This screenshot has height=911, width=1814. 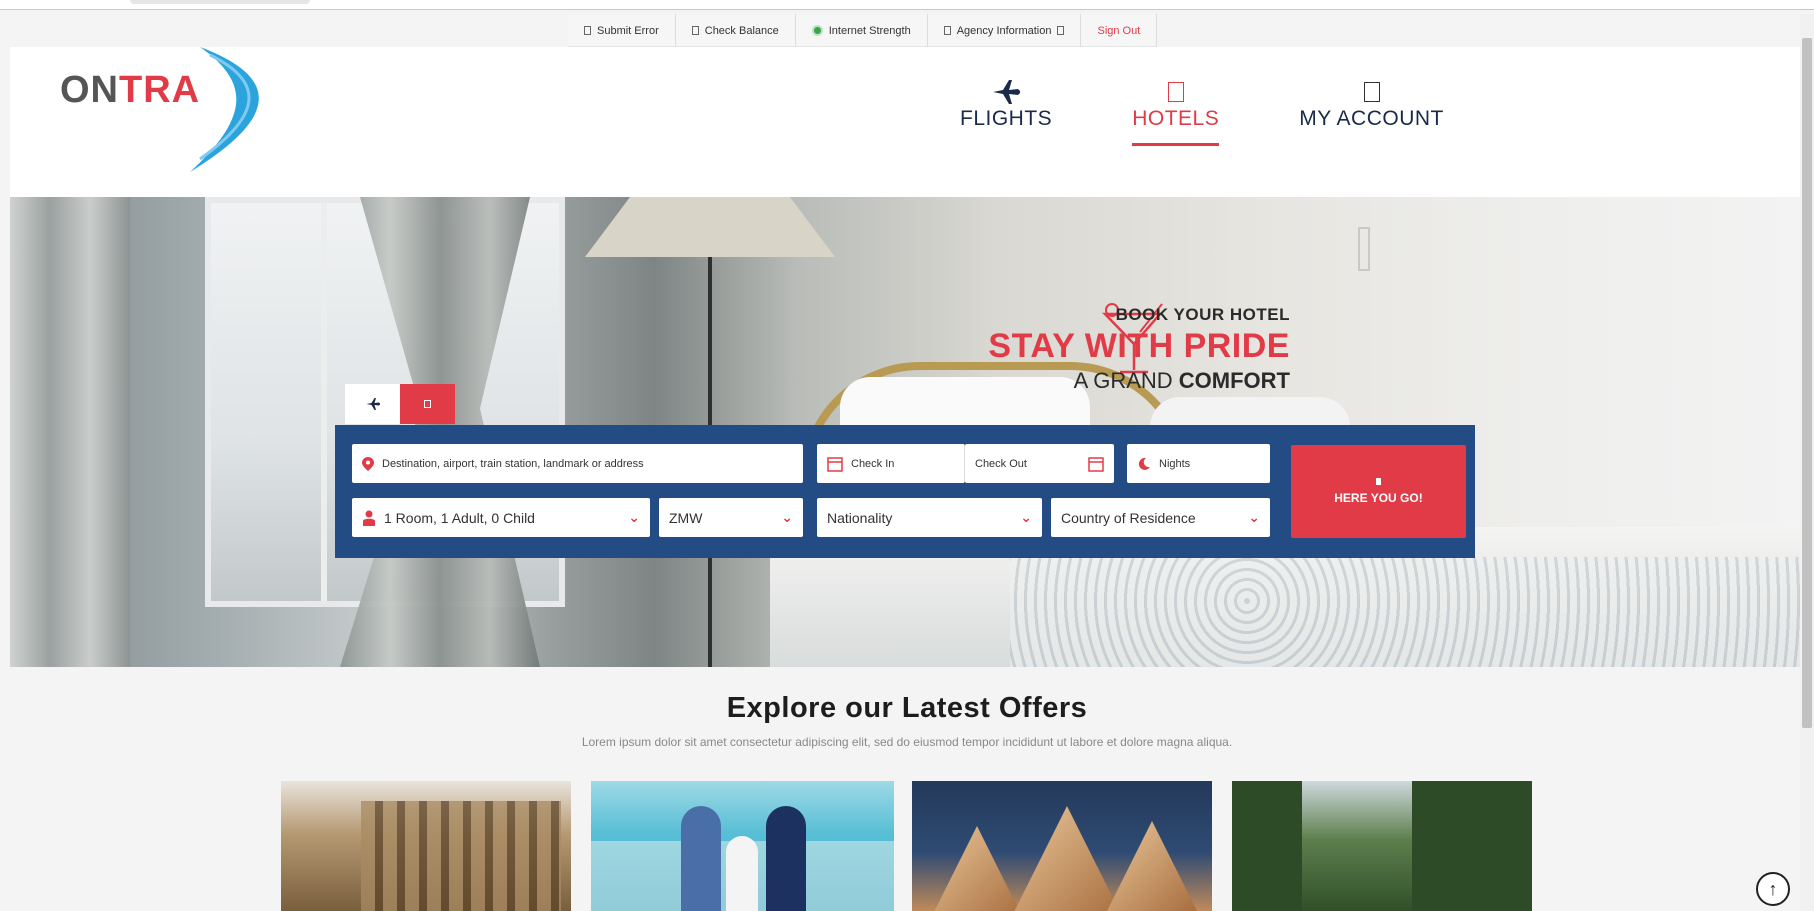 I want to click on nationality-value: Nationality, so click(x=860, y=517).